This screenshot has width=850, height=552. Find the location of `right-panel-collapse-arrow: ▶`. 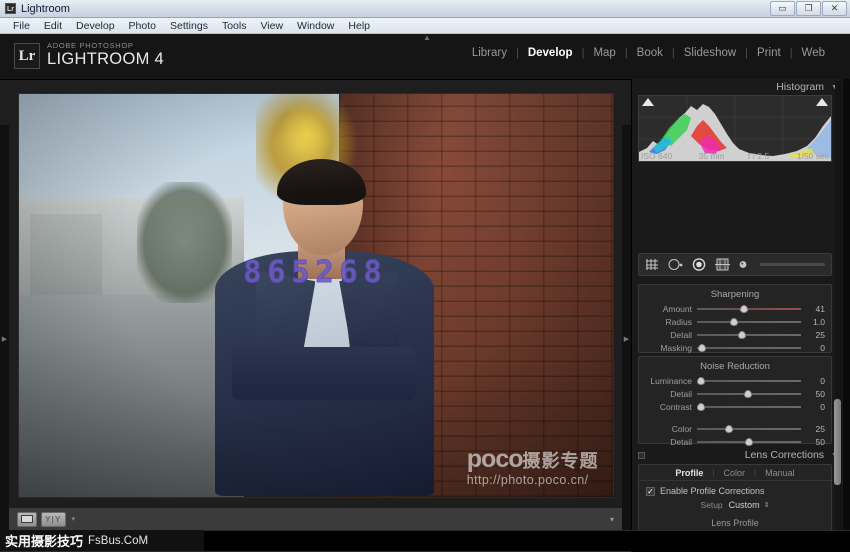

right-panel-collapse-arrow: ▶ is located at coordinates (626, 338).